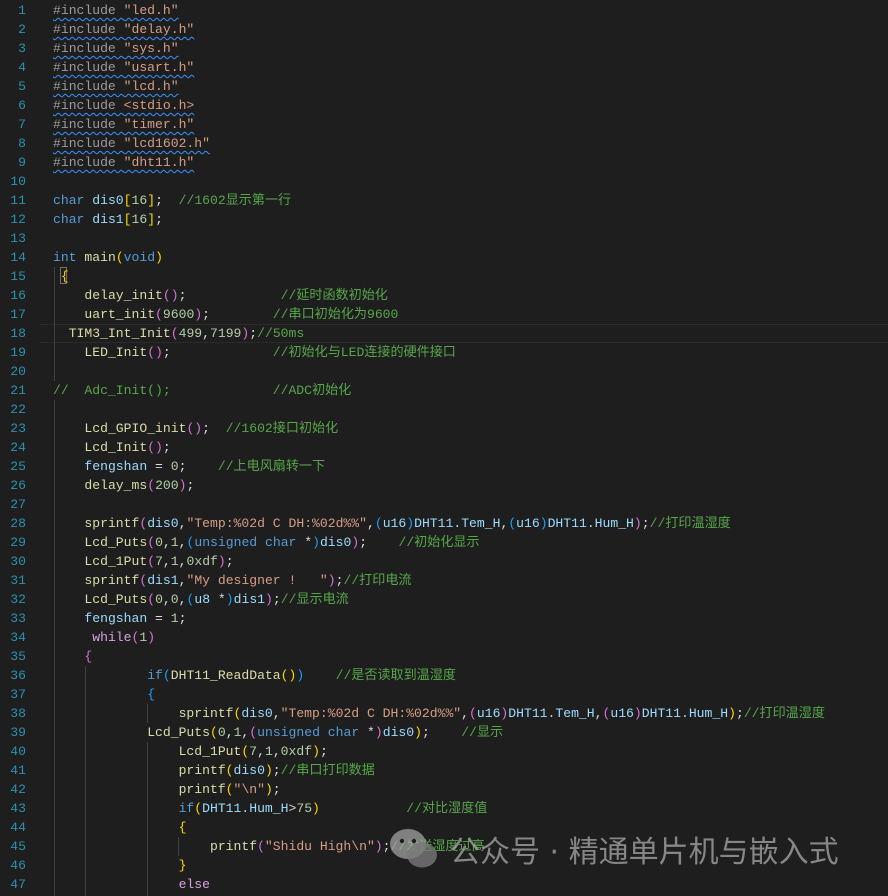 The image size is (888, 896). What do you see at coordinates (18, 884) in the screenshot?
I see `line-number: 47` at bounding box center [18, 884].